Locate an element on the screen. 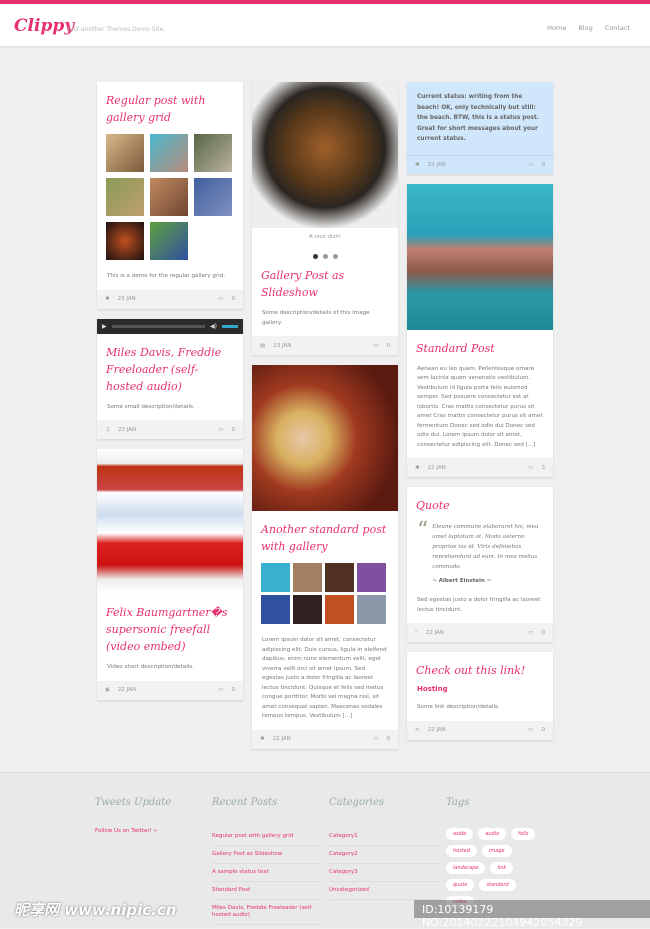 This screenshot has height=929, width=650. nav-blog: Blog is located at coordinates (585, 28).